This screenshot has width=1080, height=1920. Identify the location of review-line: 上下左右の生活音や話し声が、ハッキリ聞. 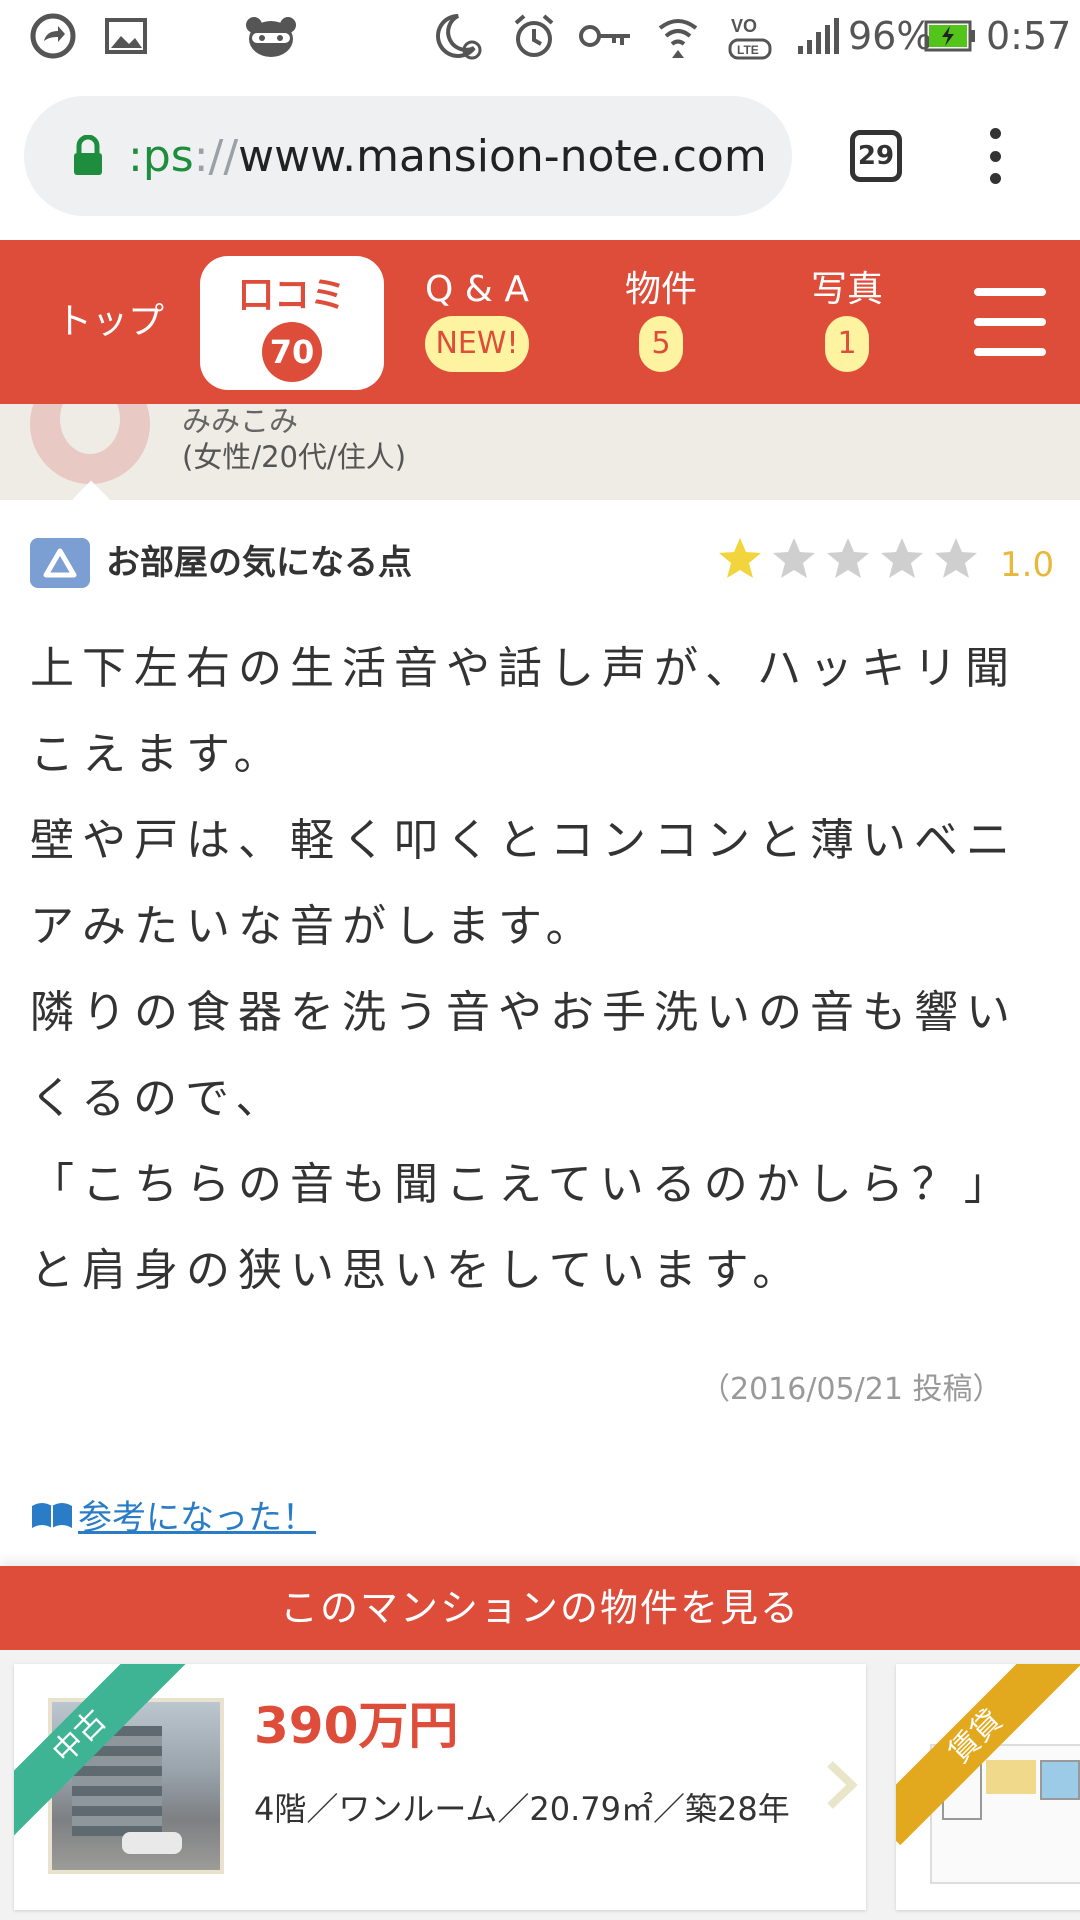
(524, 668).